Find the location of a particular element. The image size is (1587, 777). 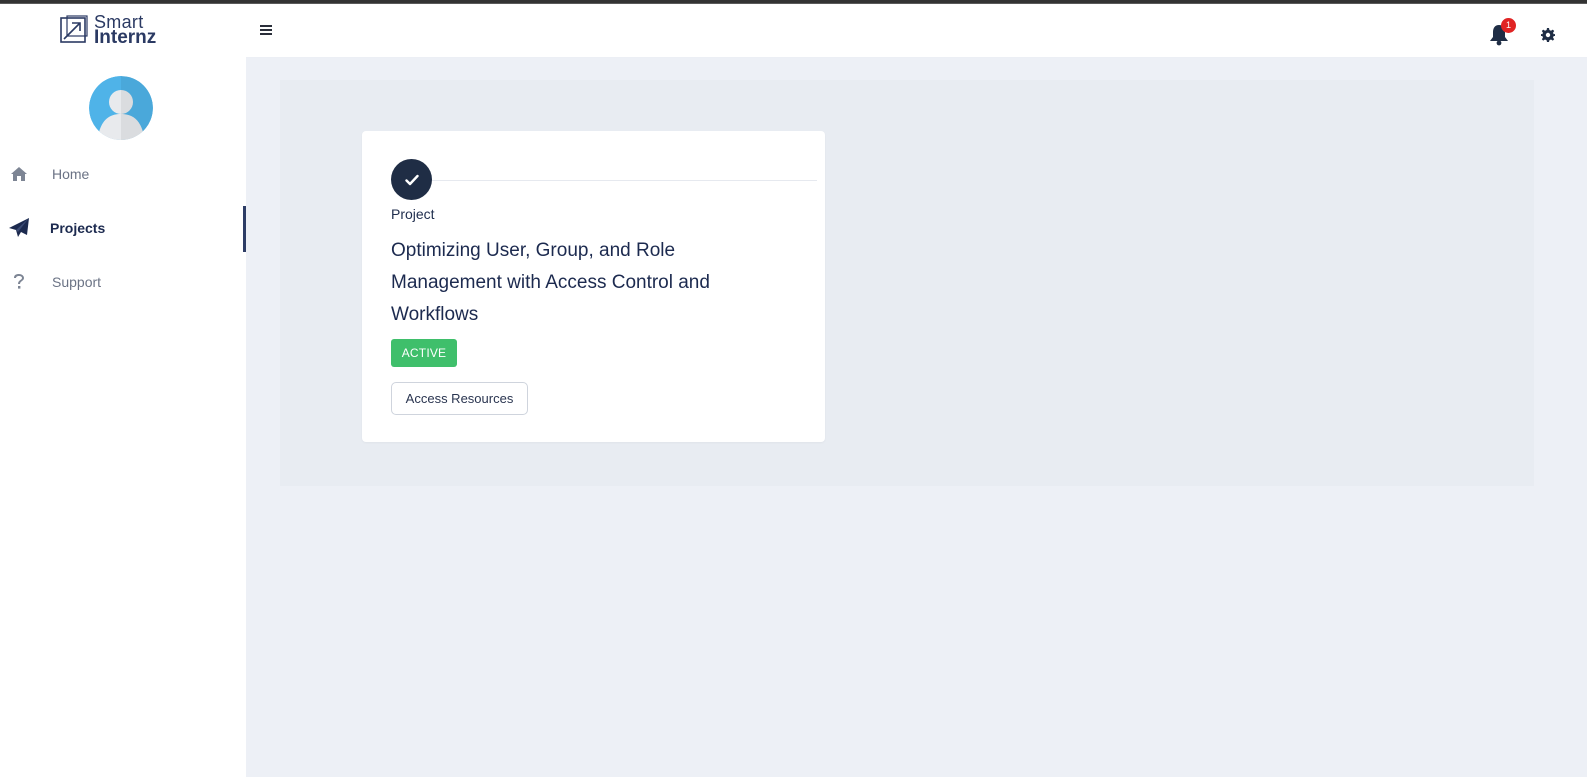

sidebar-item-projects: Projects is located at coordinates (123, 229).